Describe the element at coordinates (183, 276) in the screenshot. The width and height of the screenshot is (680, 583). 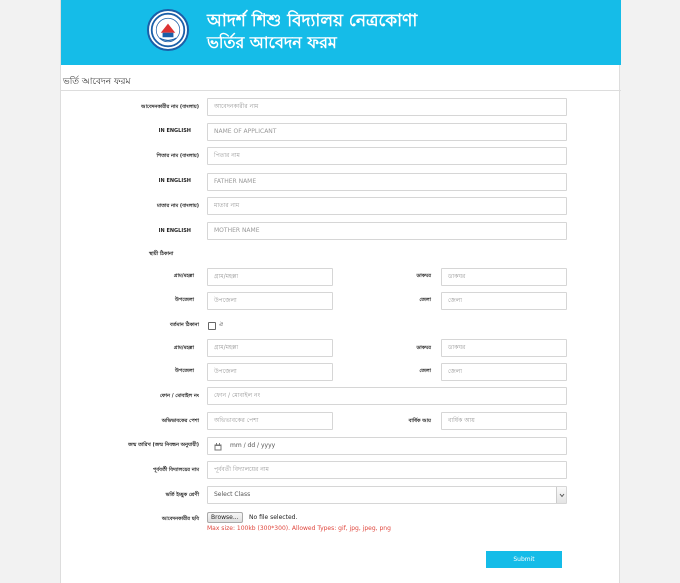
I see `perm-village-label: গ্রাম/মহল্লা` at that location.